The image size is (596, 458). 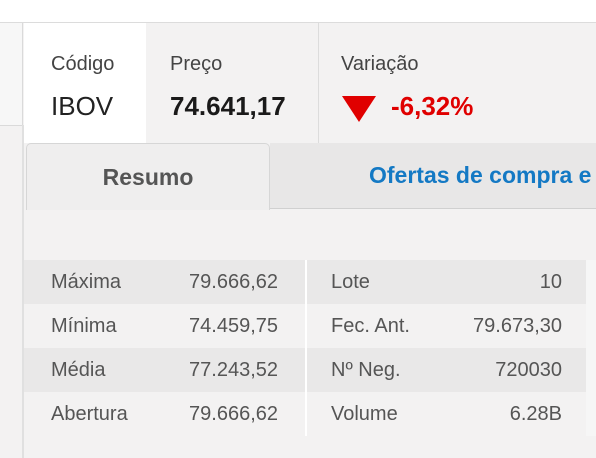 What do you see at coordinates (591, 348) in the screenshot?
I see `table-right-edge` at bounding box center [591, 348].